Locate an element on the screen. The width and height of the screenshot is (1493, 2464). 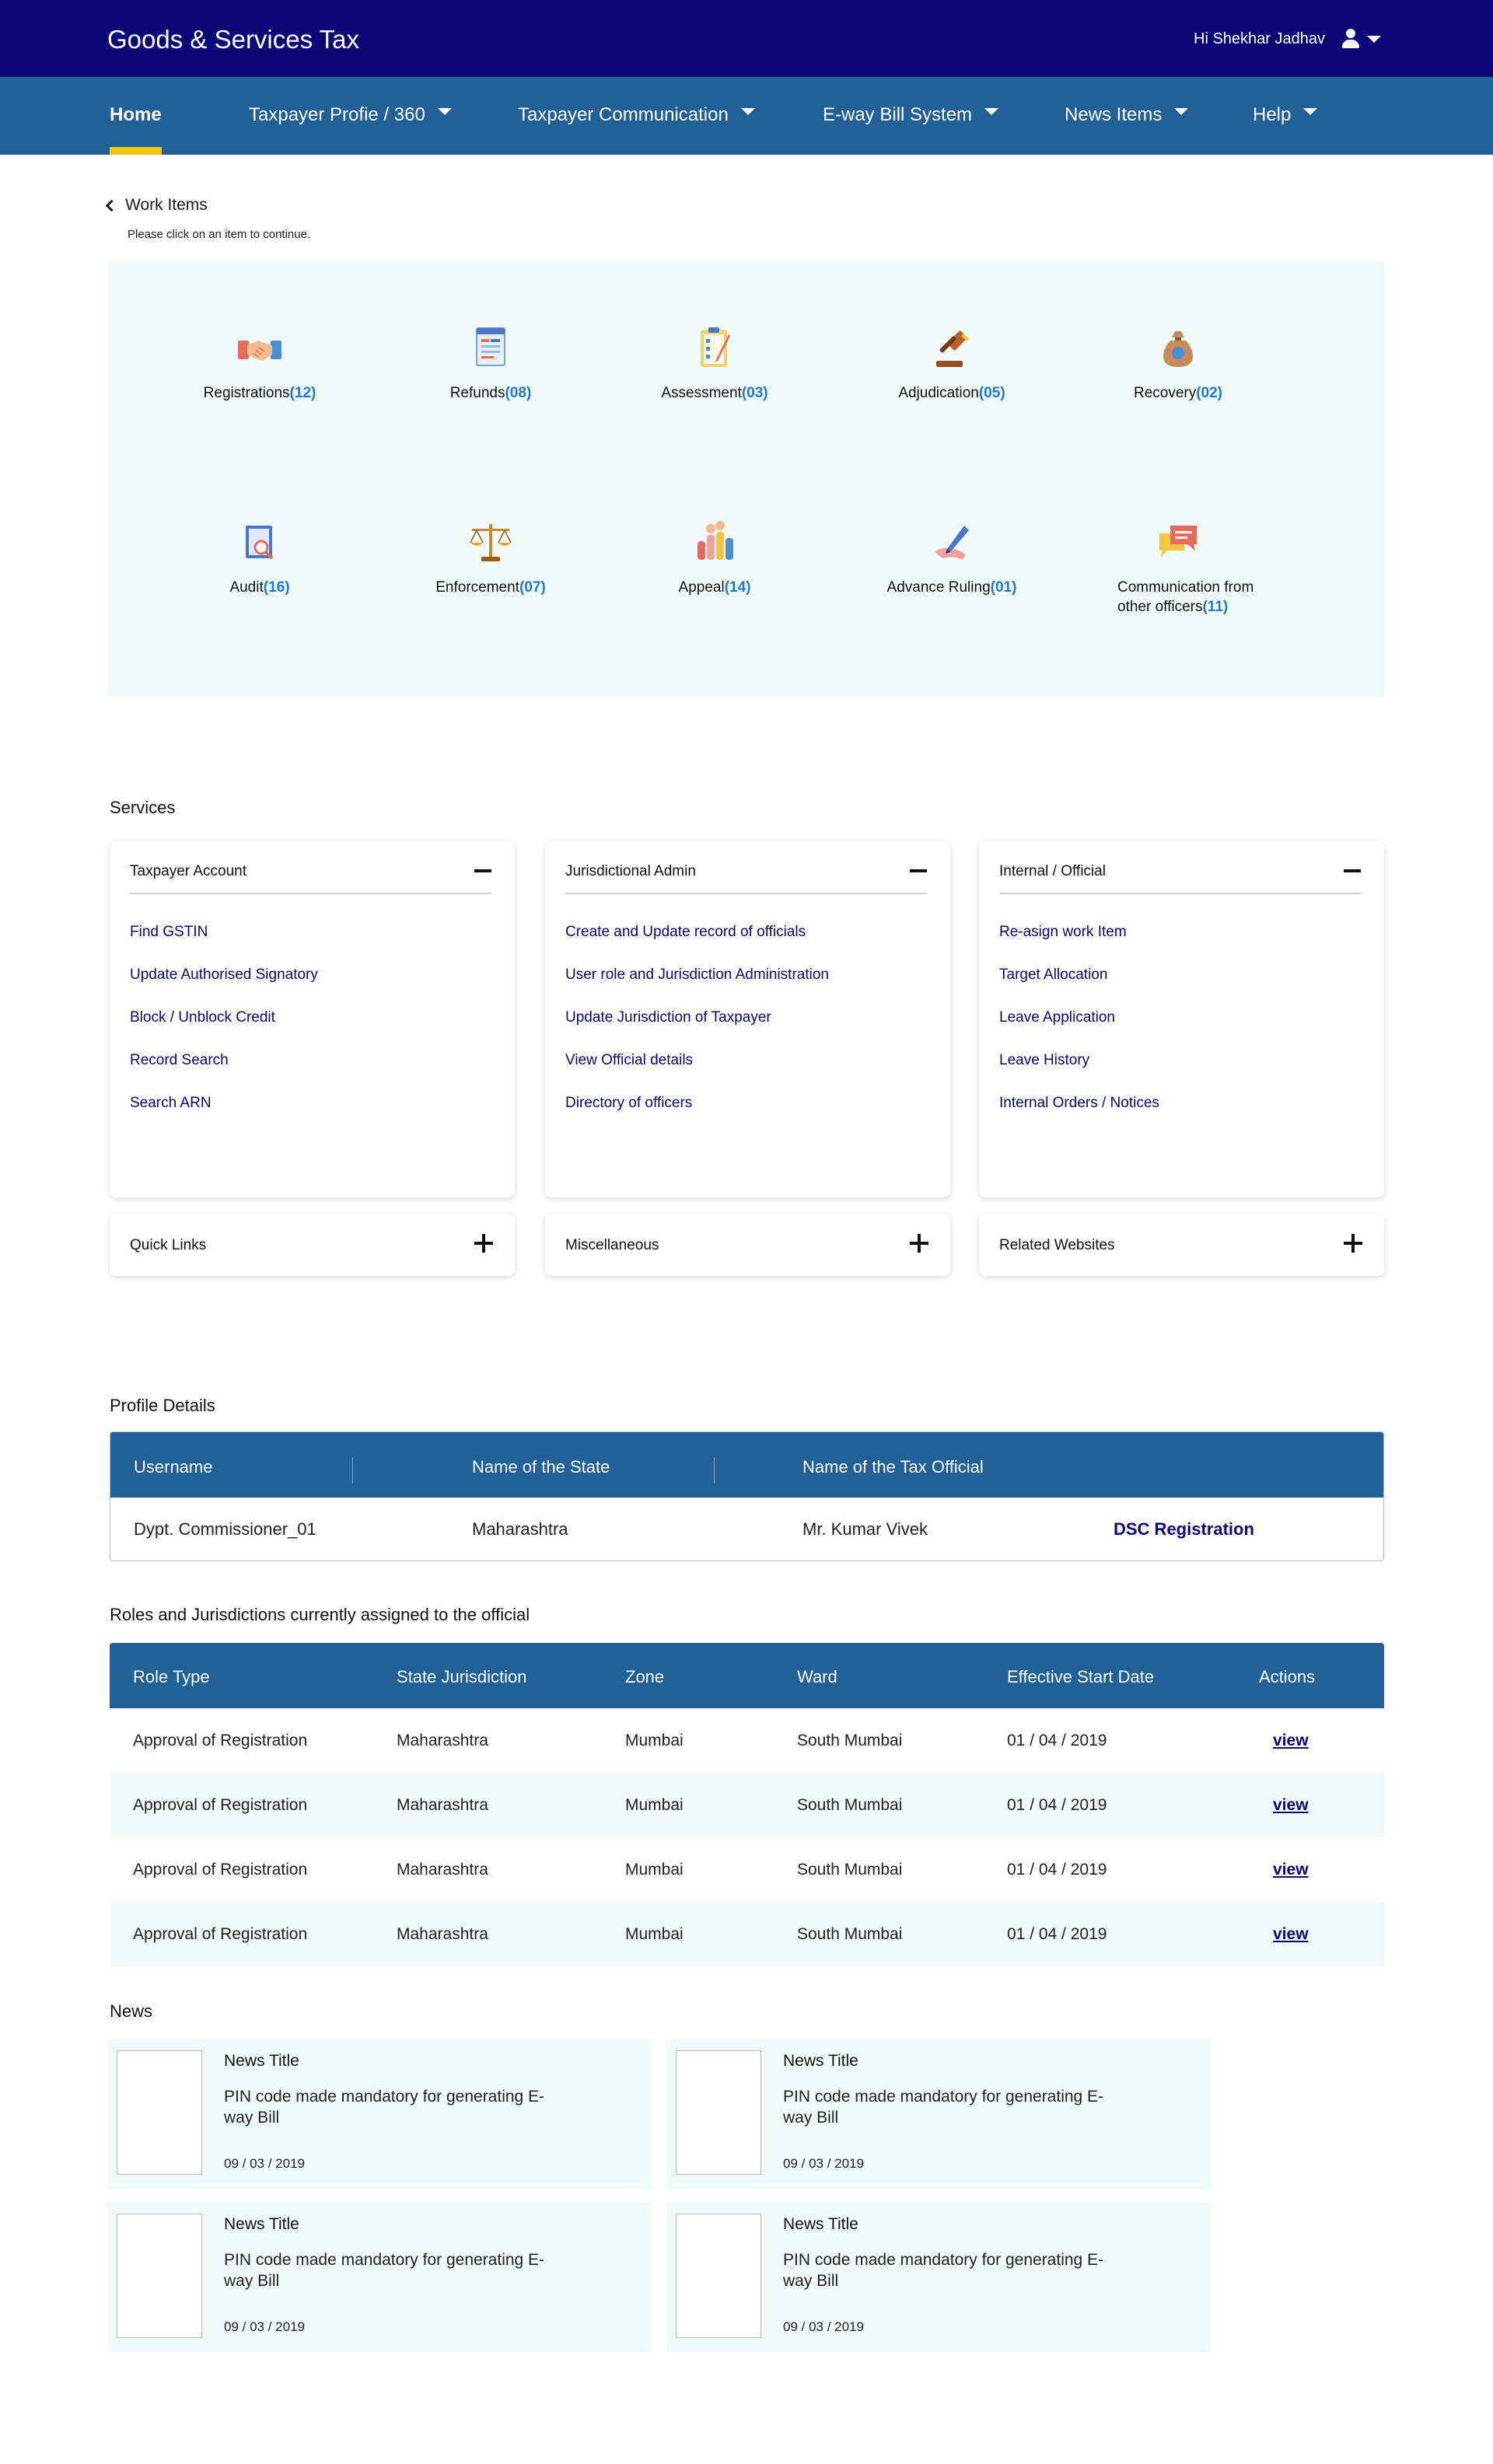
work-item-audit: Audit(16) is located at coordinates (260, 557).